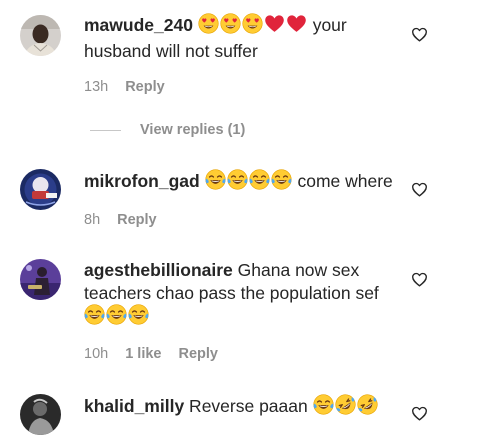  What do you see at coordinates (143, 354) in the screenshot?
I see `likes-count: 1 like` at bounding box center [143, 354].